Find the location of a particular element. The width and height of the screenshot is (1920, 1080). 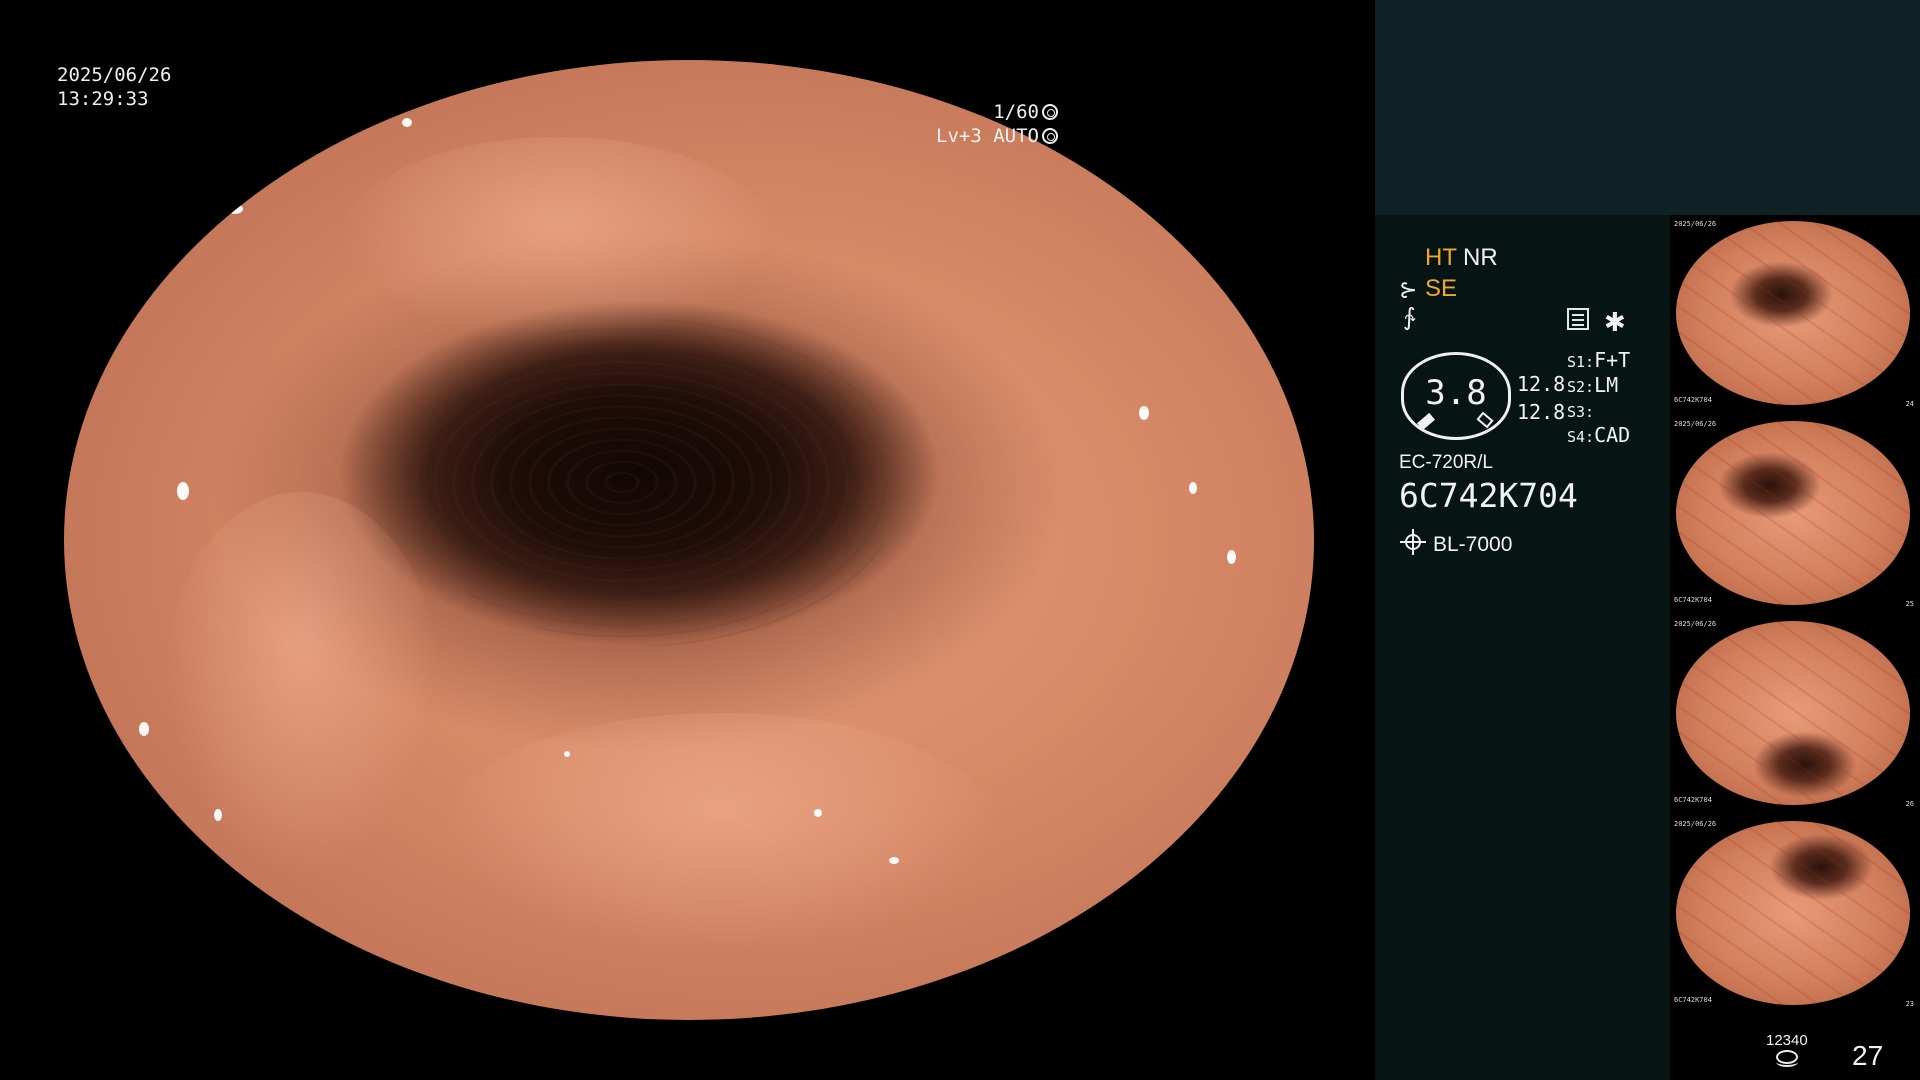

capture-datetime: 2025/06/26 13:29:33 is located at coordinates (114, 87).